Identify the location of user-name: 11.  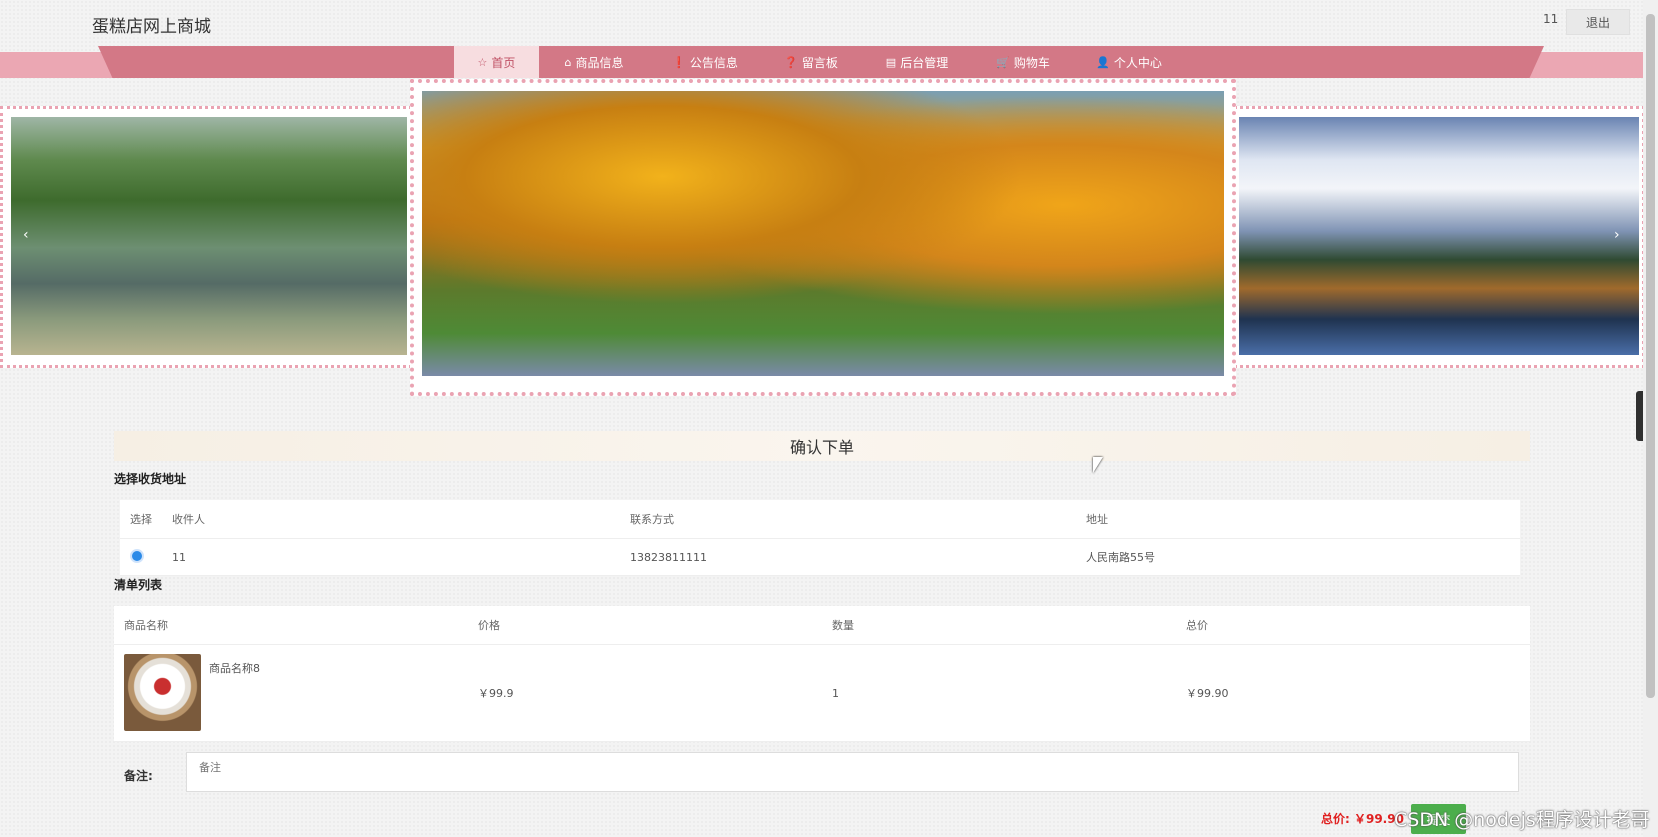
(1551, 19).